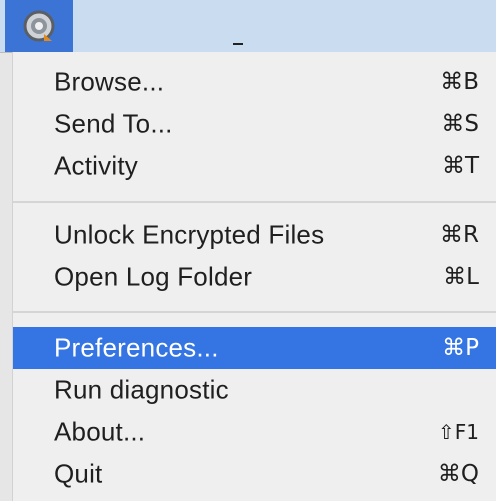 This screenshot has height=501, width=496. Describe the element at coordinates (254, 166) in the screenshot. I see `menu-item-activity: Activity ⌘T` at that location.